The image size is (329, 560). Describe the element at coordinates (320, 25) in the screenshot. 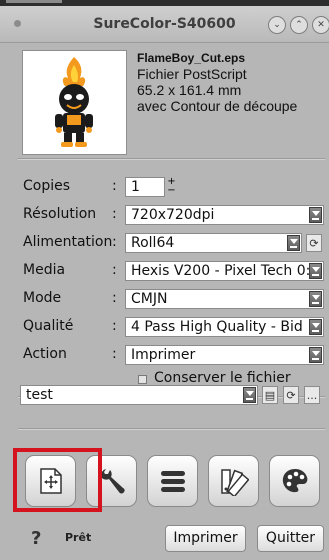

I see `close-icon: ✕` at that location.